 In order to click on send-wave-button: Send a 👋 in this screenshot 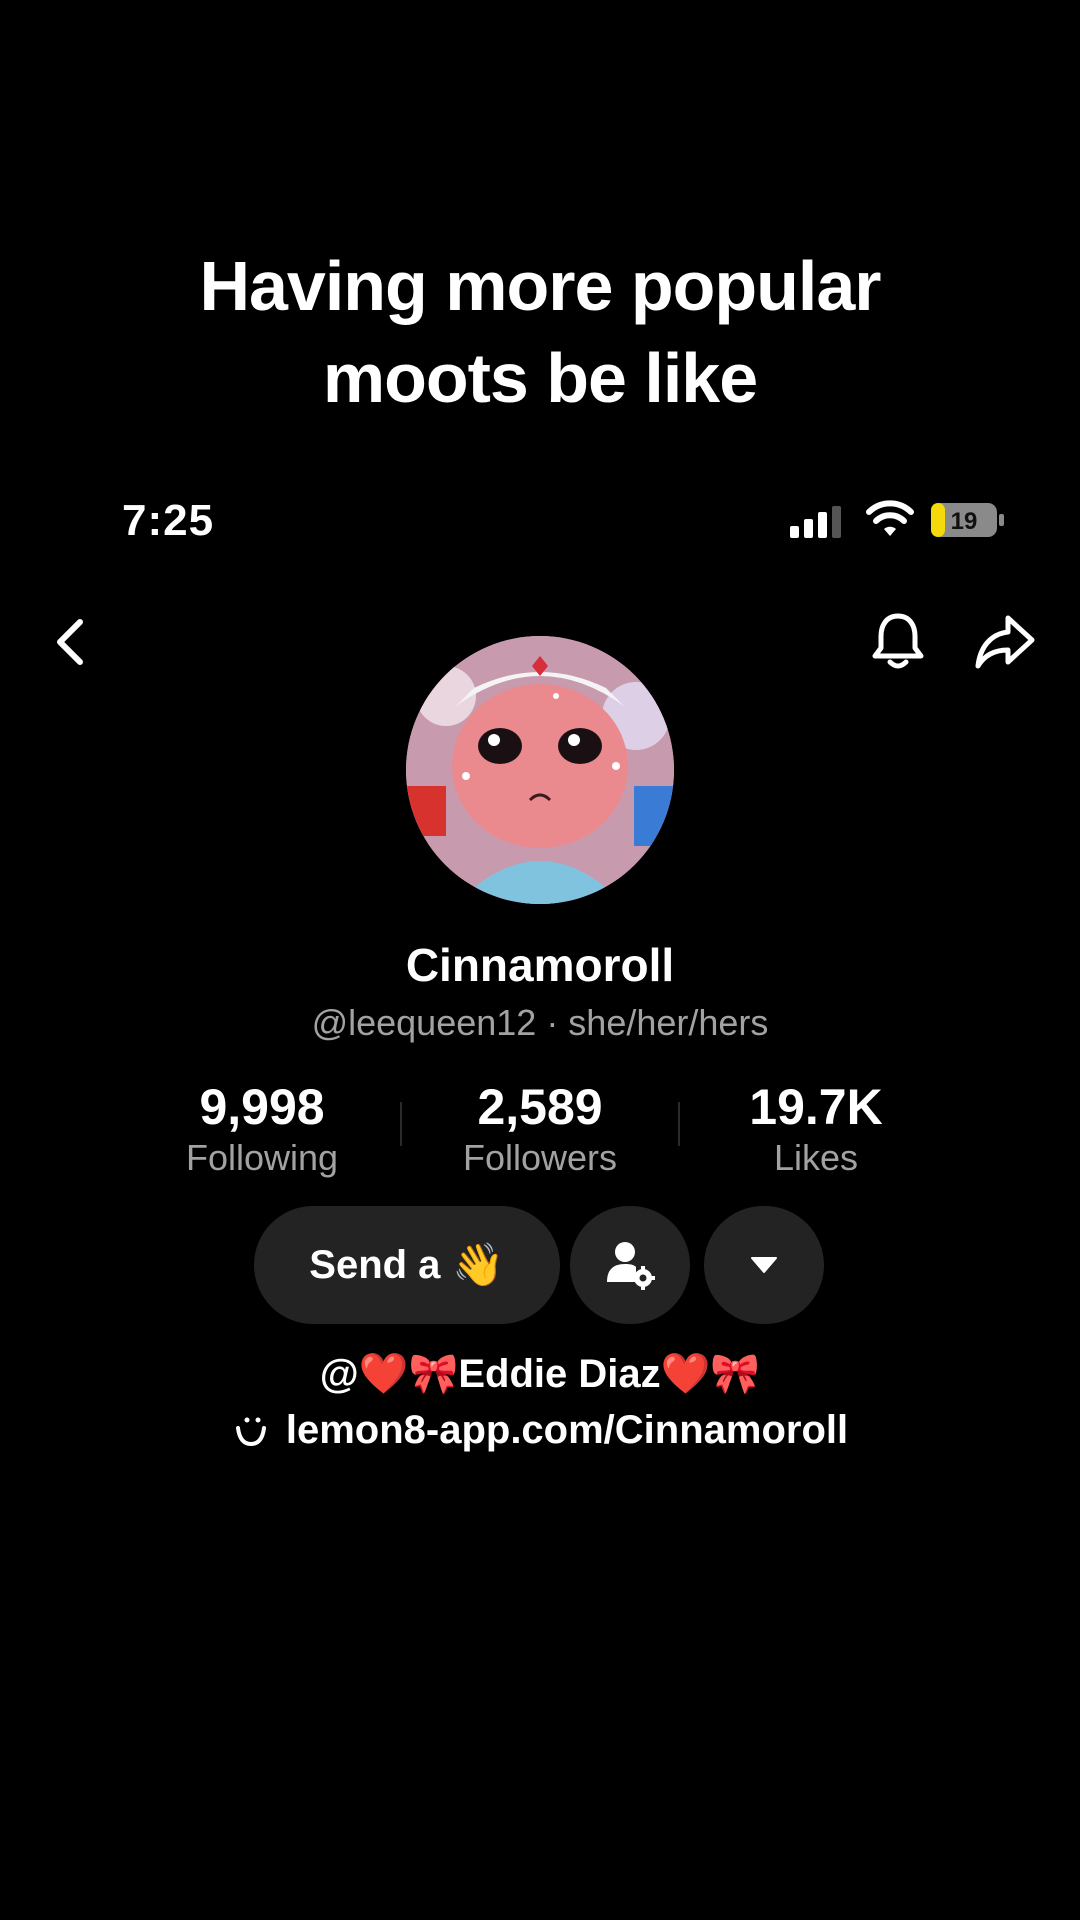, I will do `click(407, 1265)`.